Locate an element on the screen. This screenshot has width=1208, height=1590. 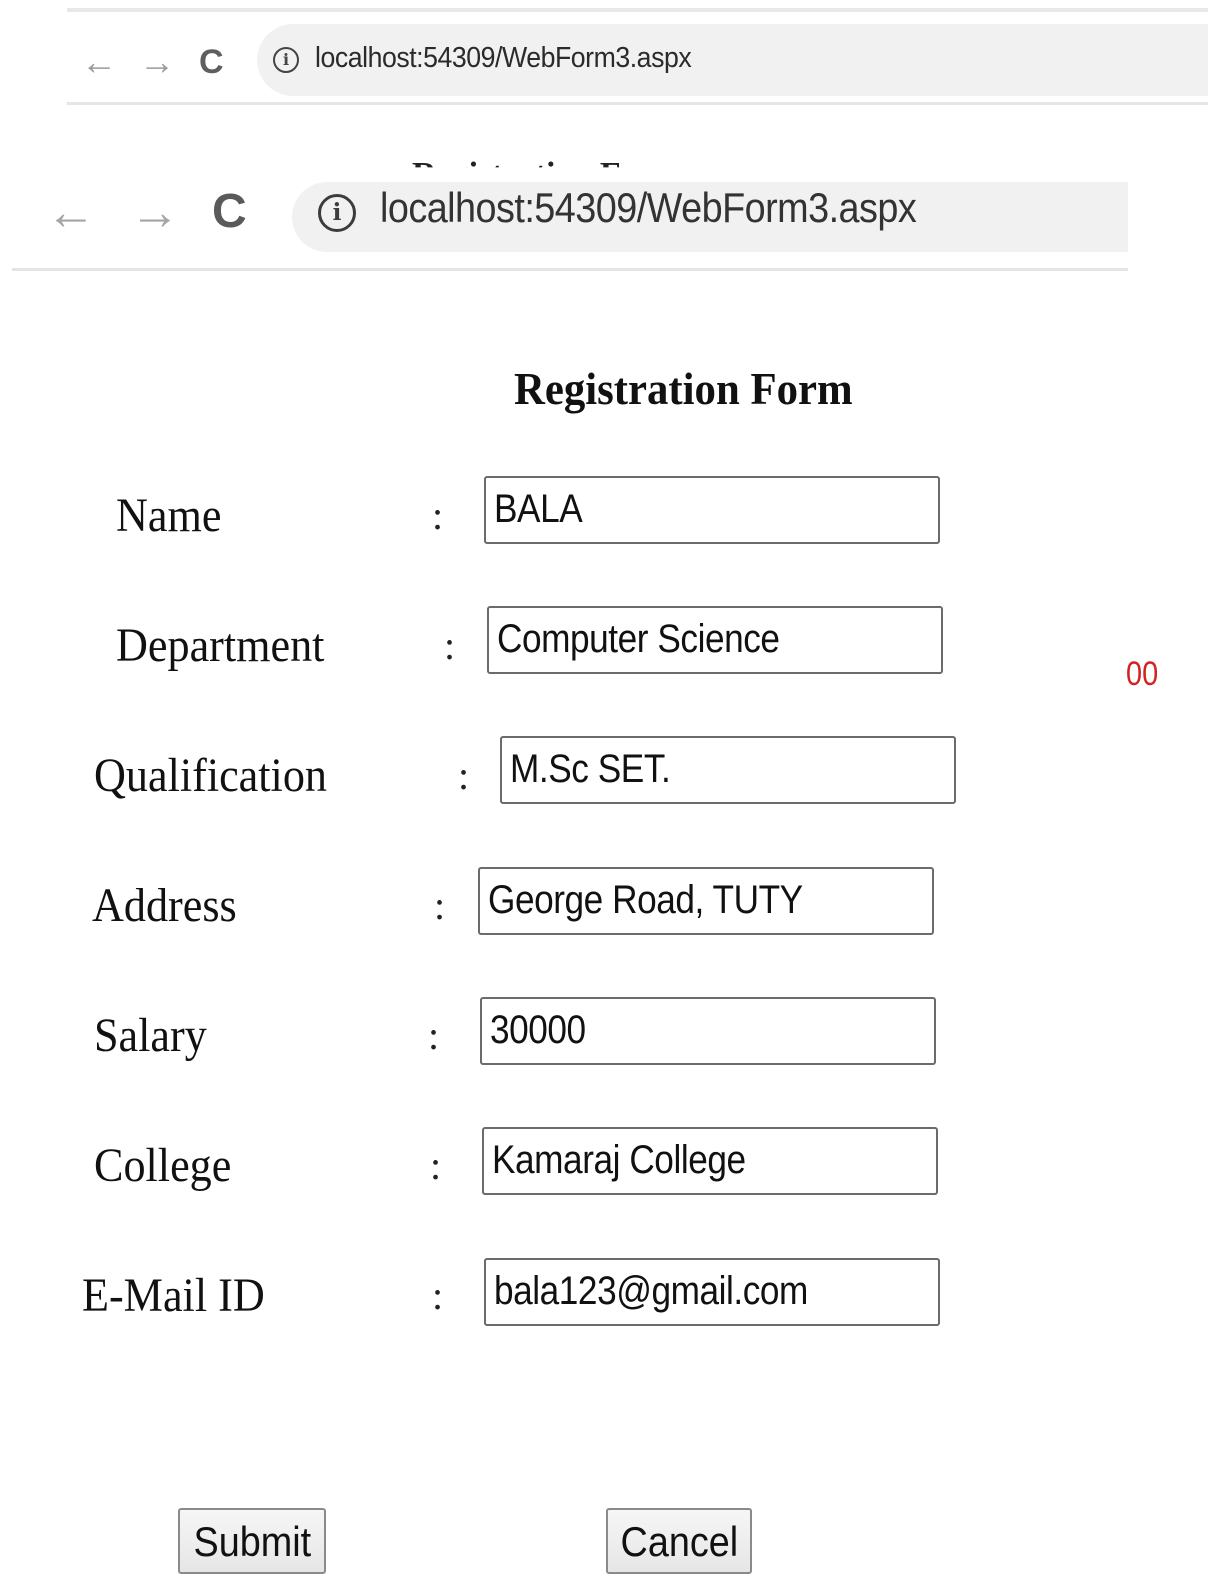
department-label: Department is located at coordinates (220, 645).